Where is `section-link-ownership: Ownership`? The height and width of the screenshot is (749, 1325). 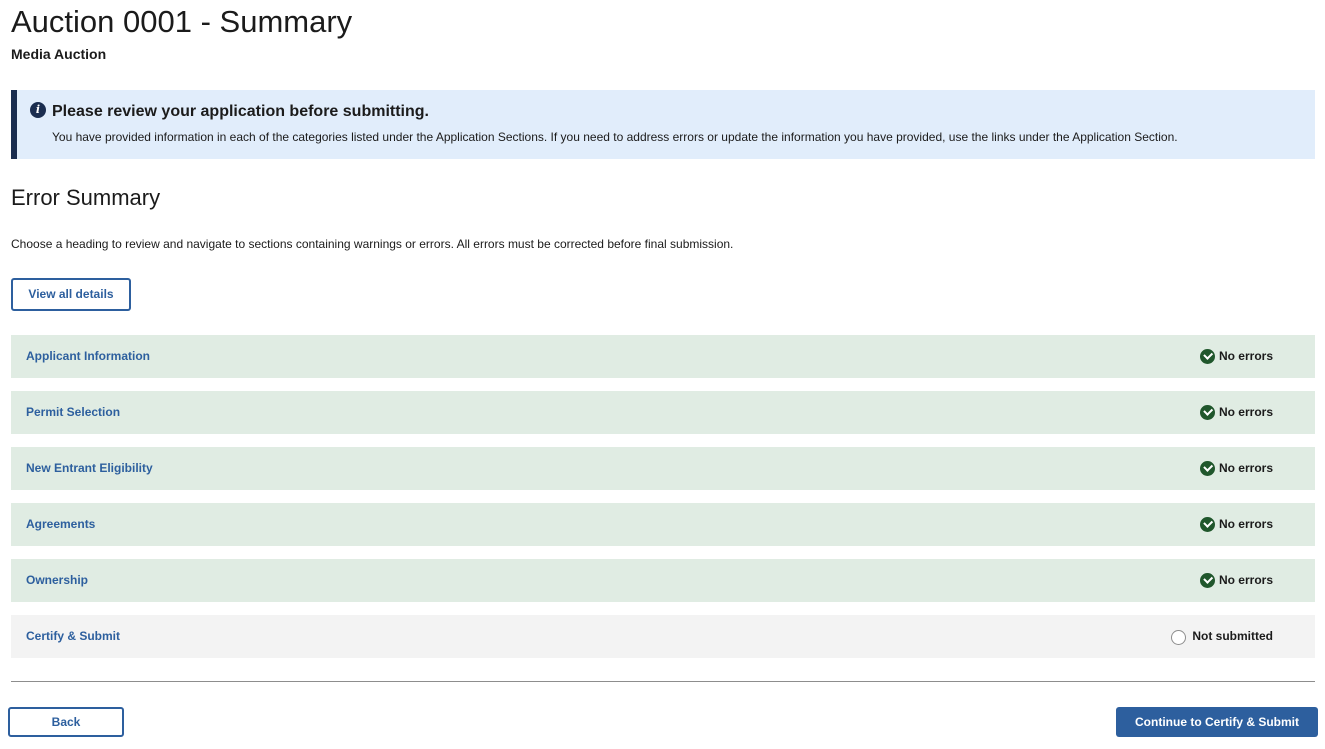 section-link-ownership: Ownership is located at coordinates (57, 580).